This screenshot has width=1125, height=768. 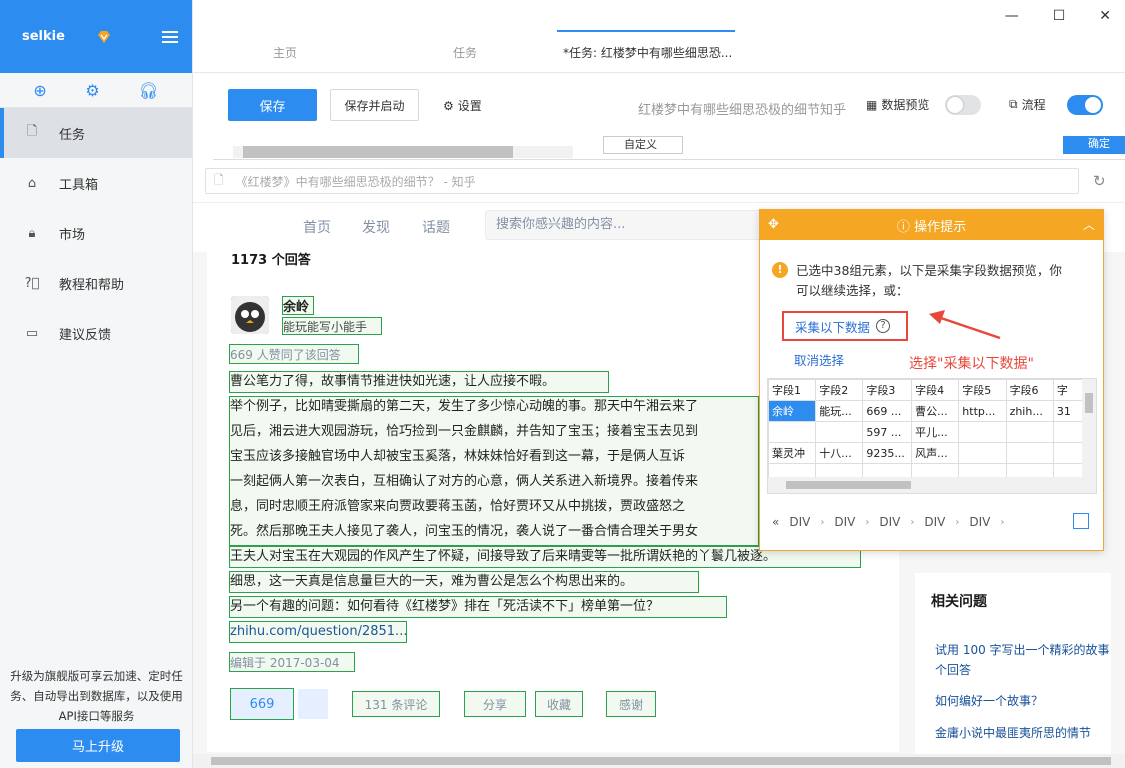 I want to click on nav-discover: 发现, so click(x=376, y=227).